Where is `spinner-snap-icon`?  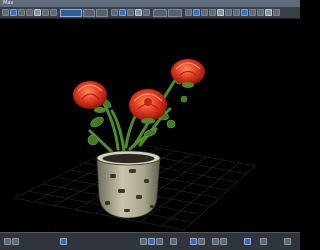 spinner-snap-icon is located at coordinates (212, 12).